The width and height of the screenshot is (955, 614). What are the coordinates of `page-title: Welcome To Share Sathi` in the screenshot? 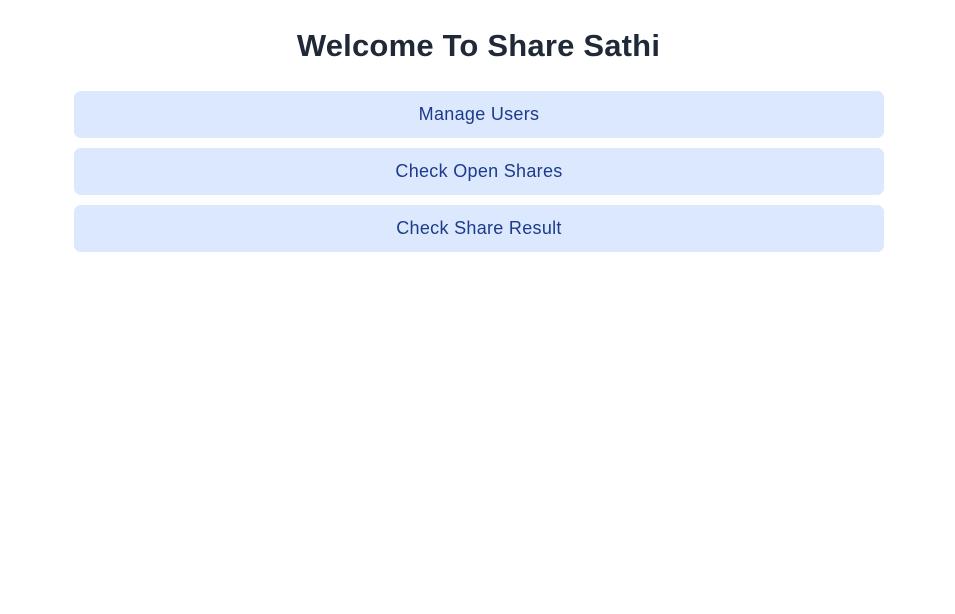 It's located at (478, 45).